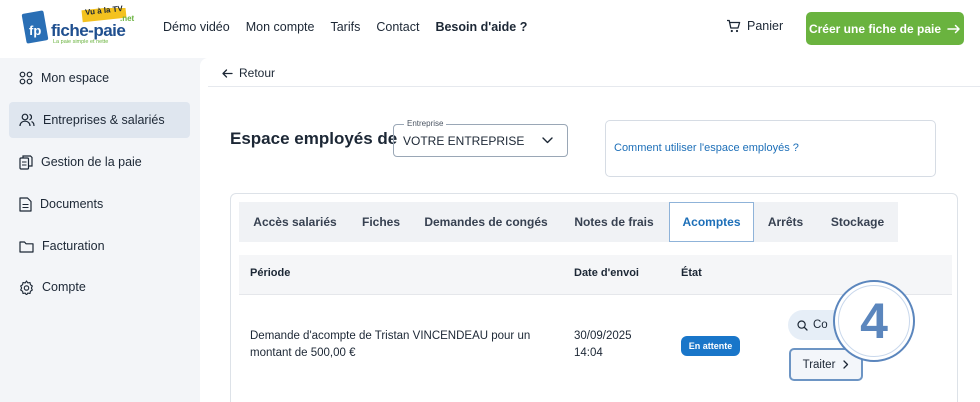 This screenshot has width=980, height=402. What do you see at coordinates (588, 353) in the screenshot?
I see `row-time: 14:04` at bounding box center [588, 353].